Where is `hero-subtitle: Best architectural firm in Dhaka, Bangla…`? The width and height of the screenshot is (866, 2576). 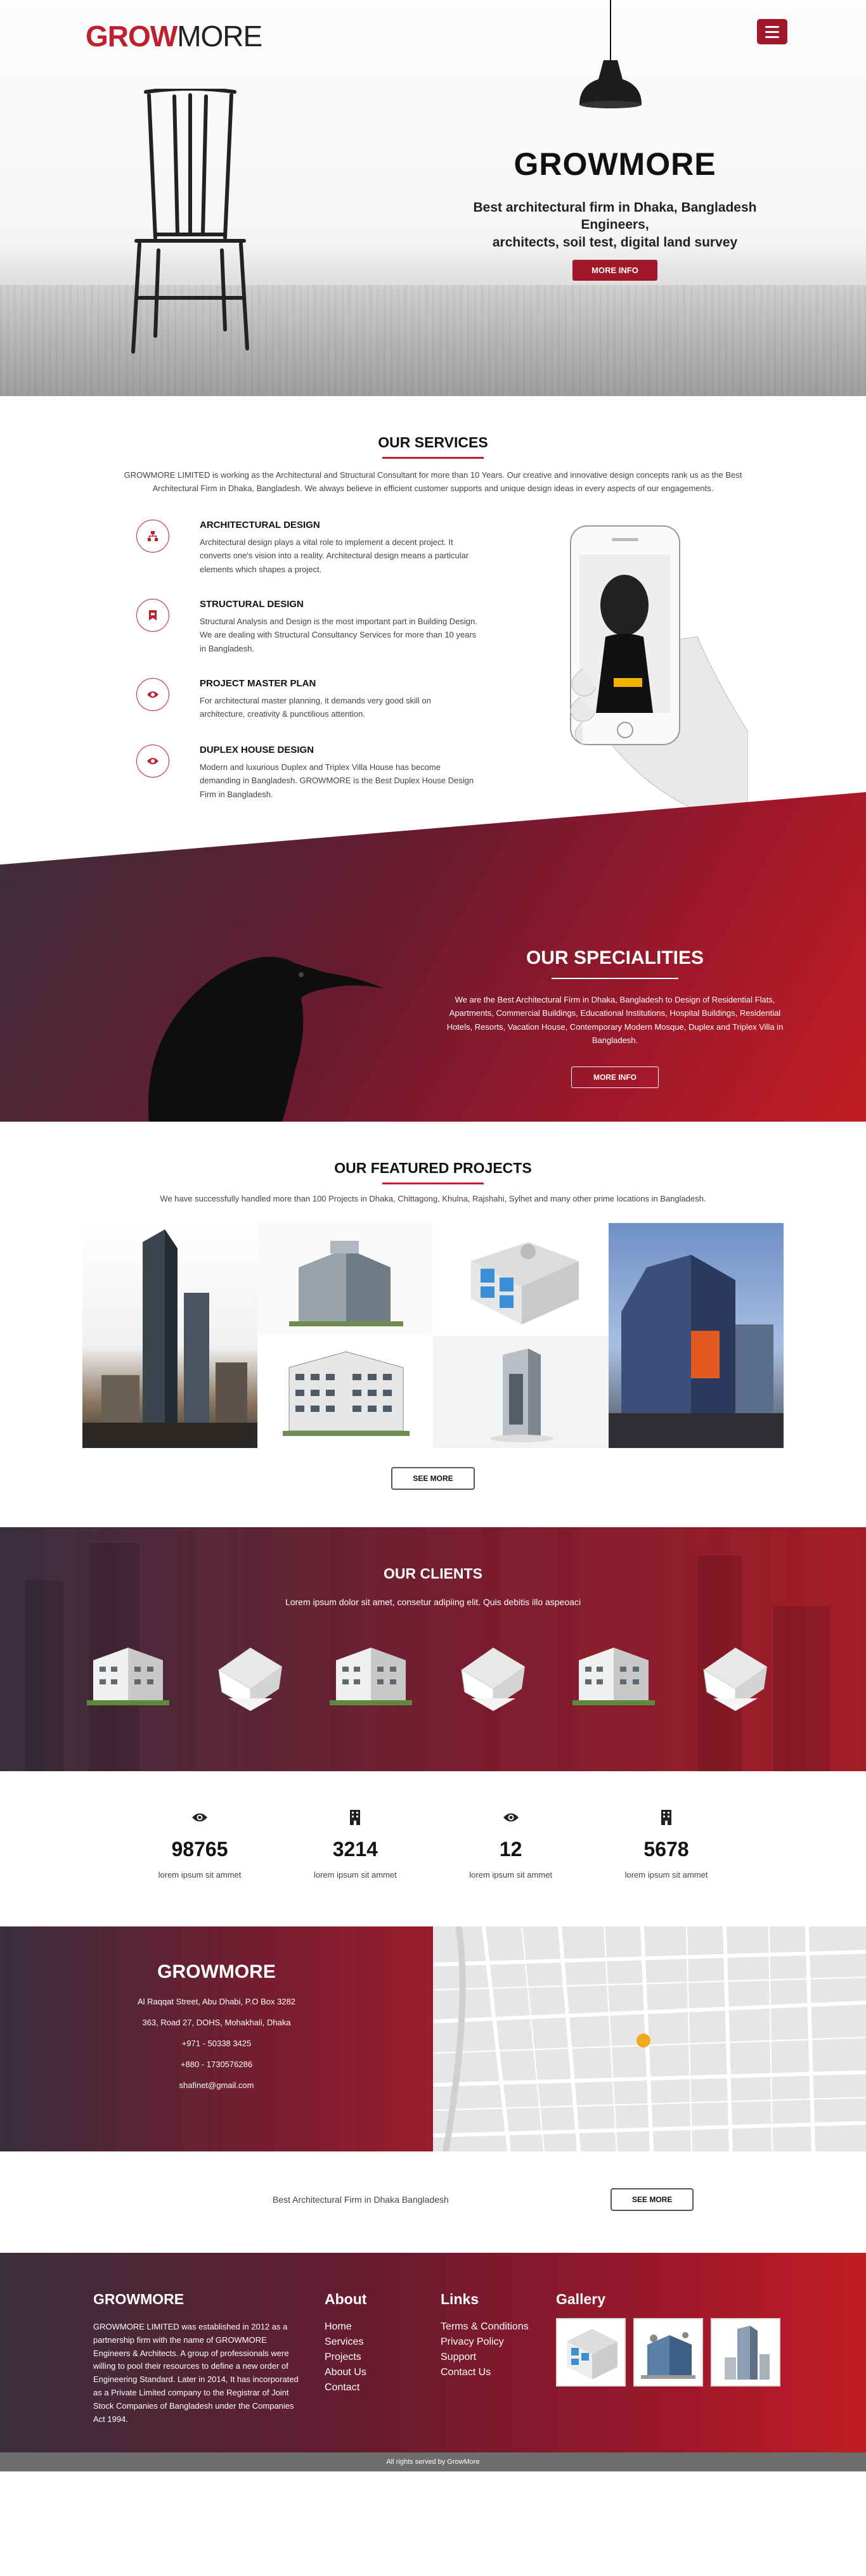
hero-subtitle: Best architectural firm in Dhaka, Bangla… is located at coordinates (615, 225).